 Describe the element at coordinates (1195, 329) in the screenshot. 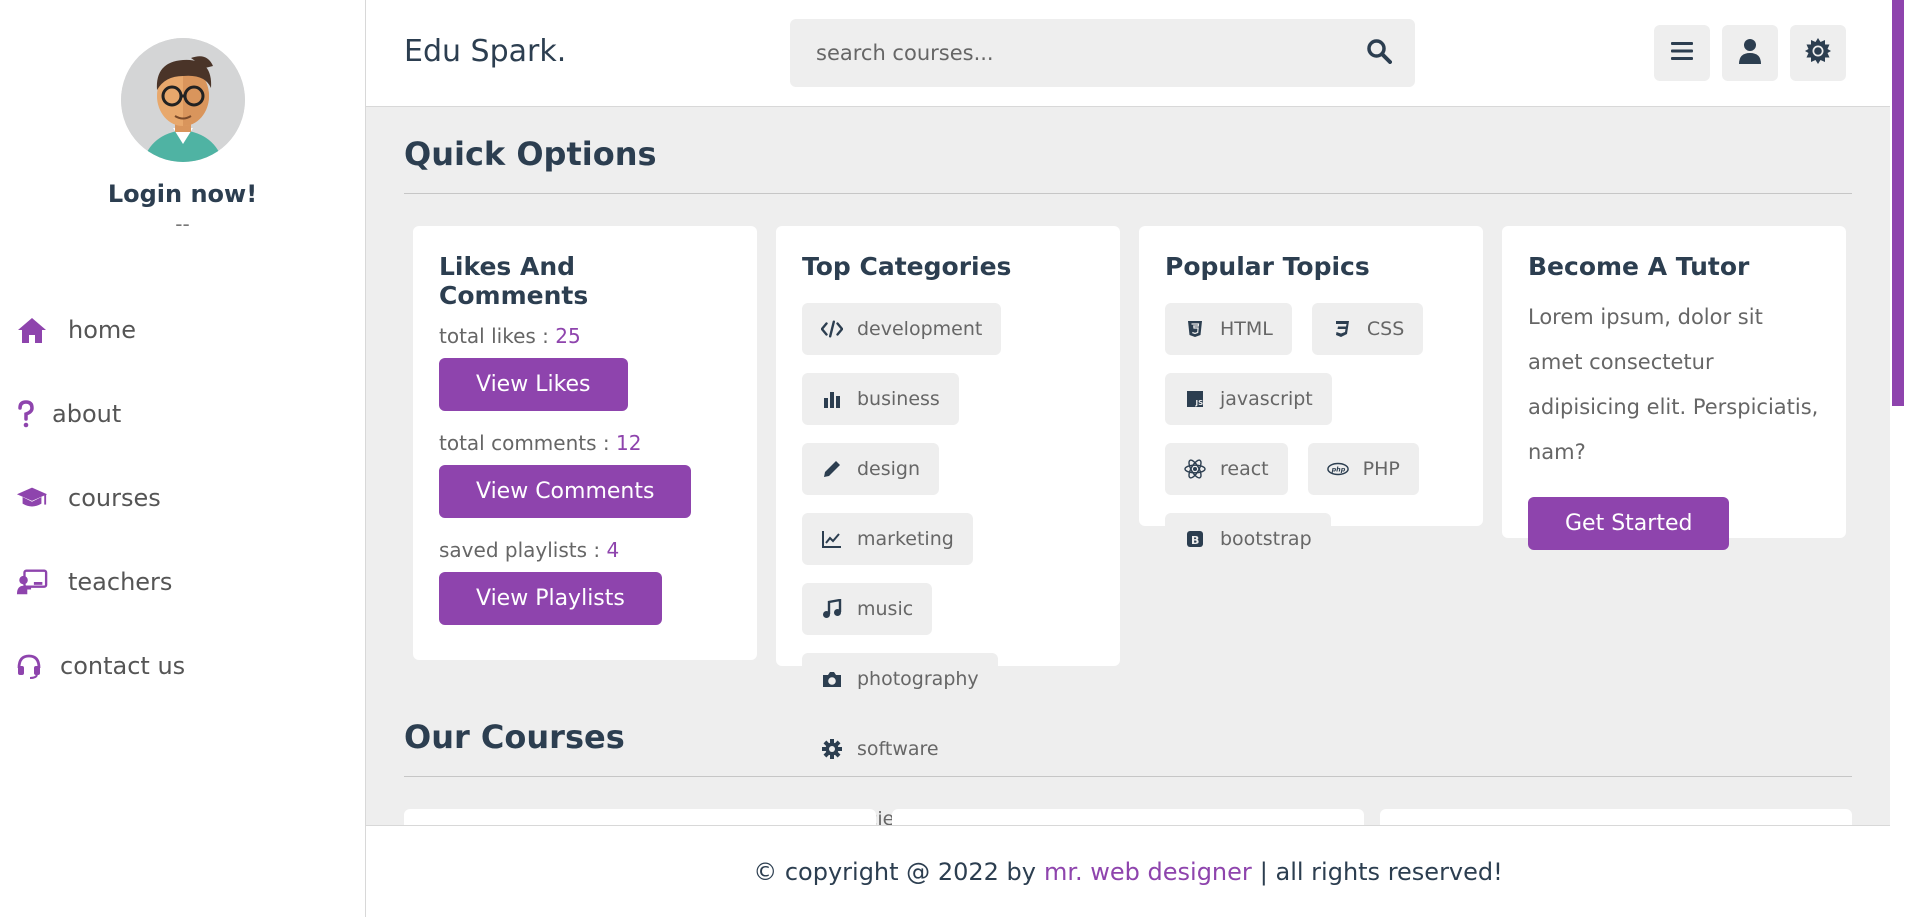

I see `html5-icon` at that location.